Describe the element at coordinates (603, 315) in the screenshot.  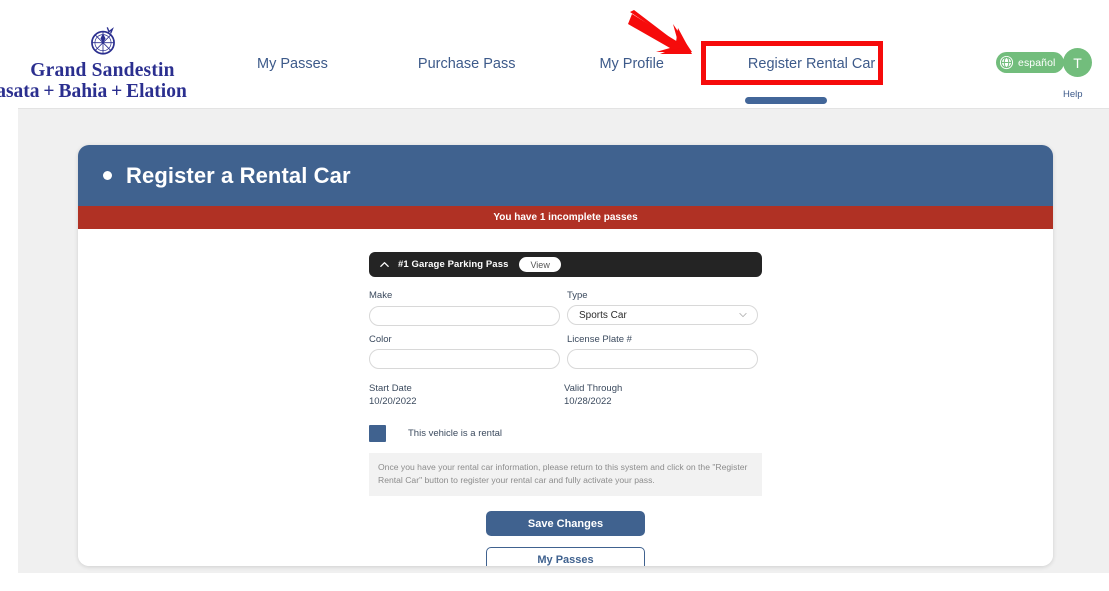
I see `type-select-value: Sports Car` at that location.